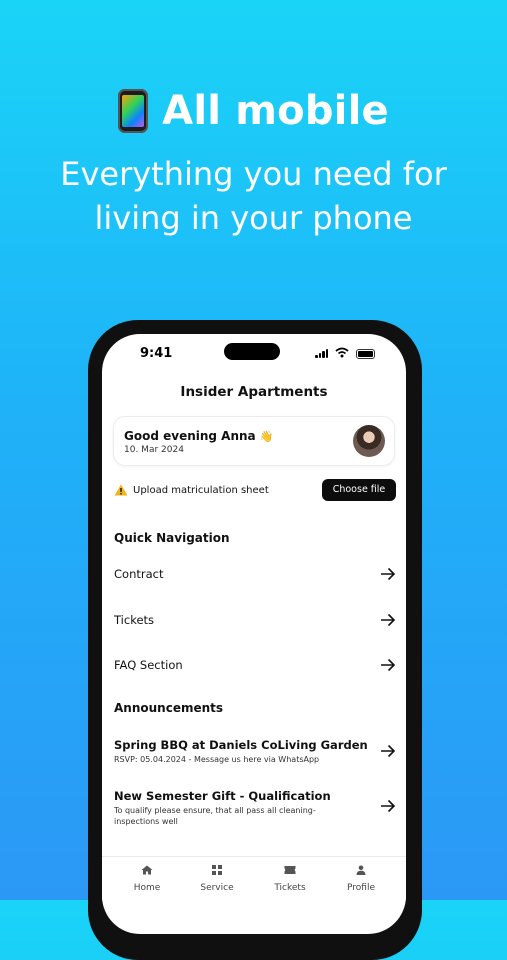 The width and height of the screenshot is (507, 960). Describe the element at coordinates (365, 354) in the screenshot. I see `battery-icon` at that location.